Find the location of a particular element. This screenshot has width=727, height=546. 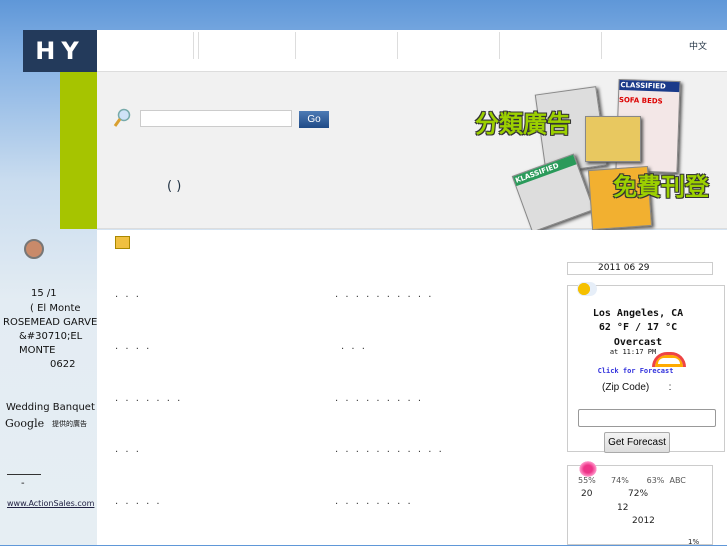

zip-input is located at coordinates (647, 418).